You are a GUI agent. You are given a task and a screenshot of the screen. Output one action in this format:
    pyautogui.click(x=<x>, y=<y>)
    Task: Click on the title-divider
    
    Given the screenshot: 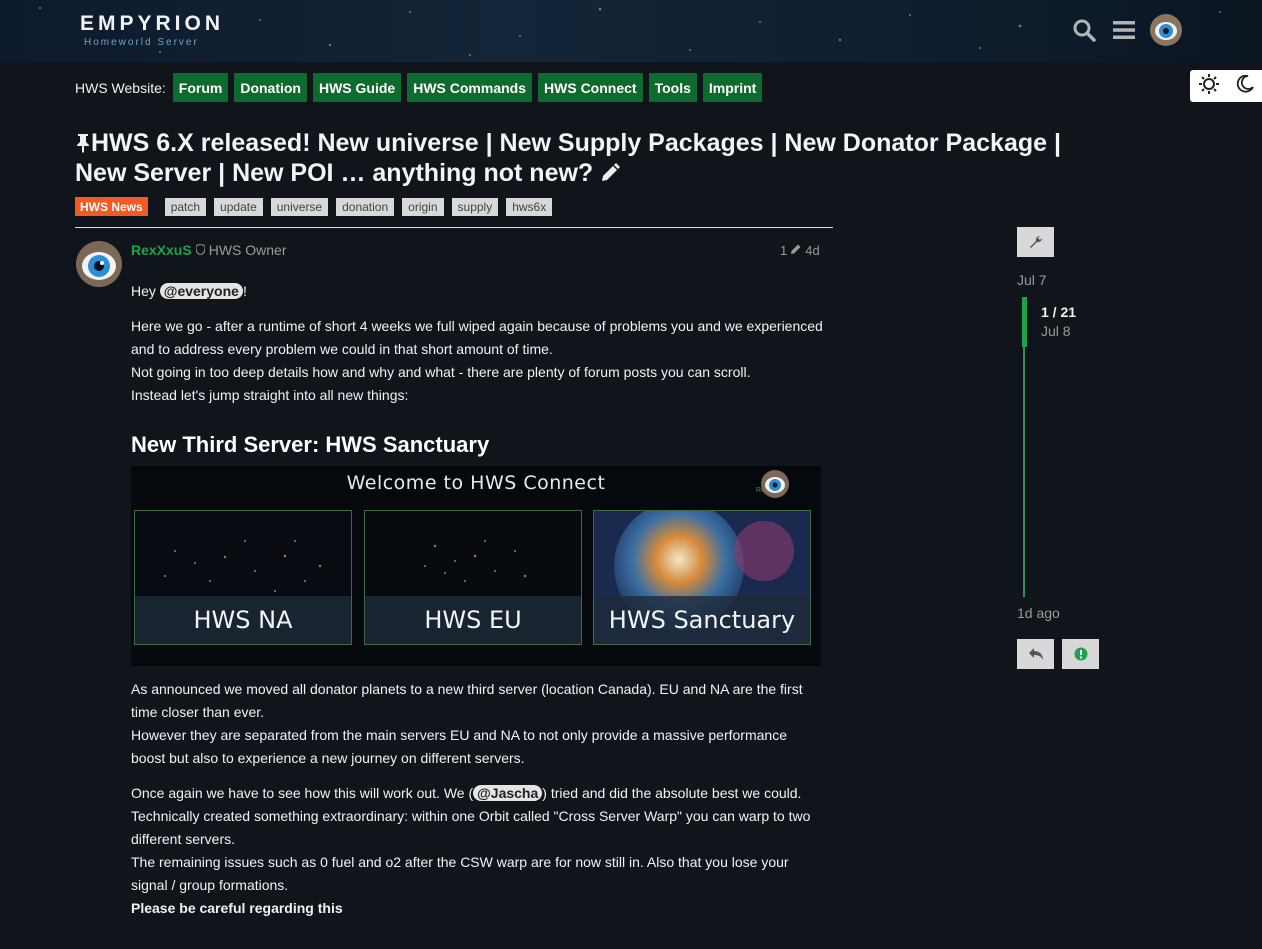 What is the action you would take?
    pyautogui.click(x=454, y=227)
    